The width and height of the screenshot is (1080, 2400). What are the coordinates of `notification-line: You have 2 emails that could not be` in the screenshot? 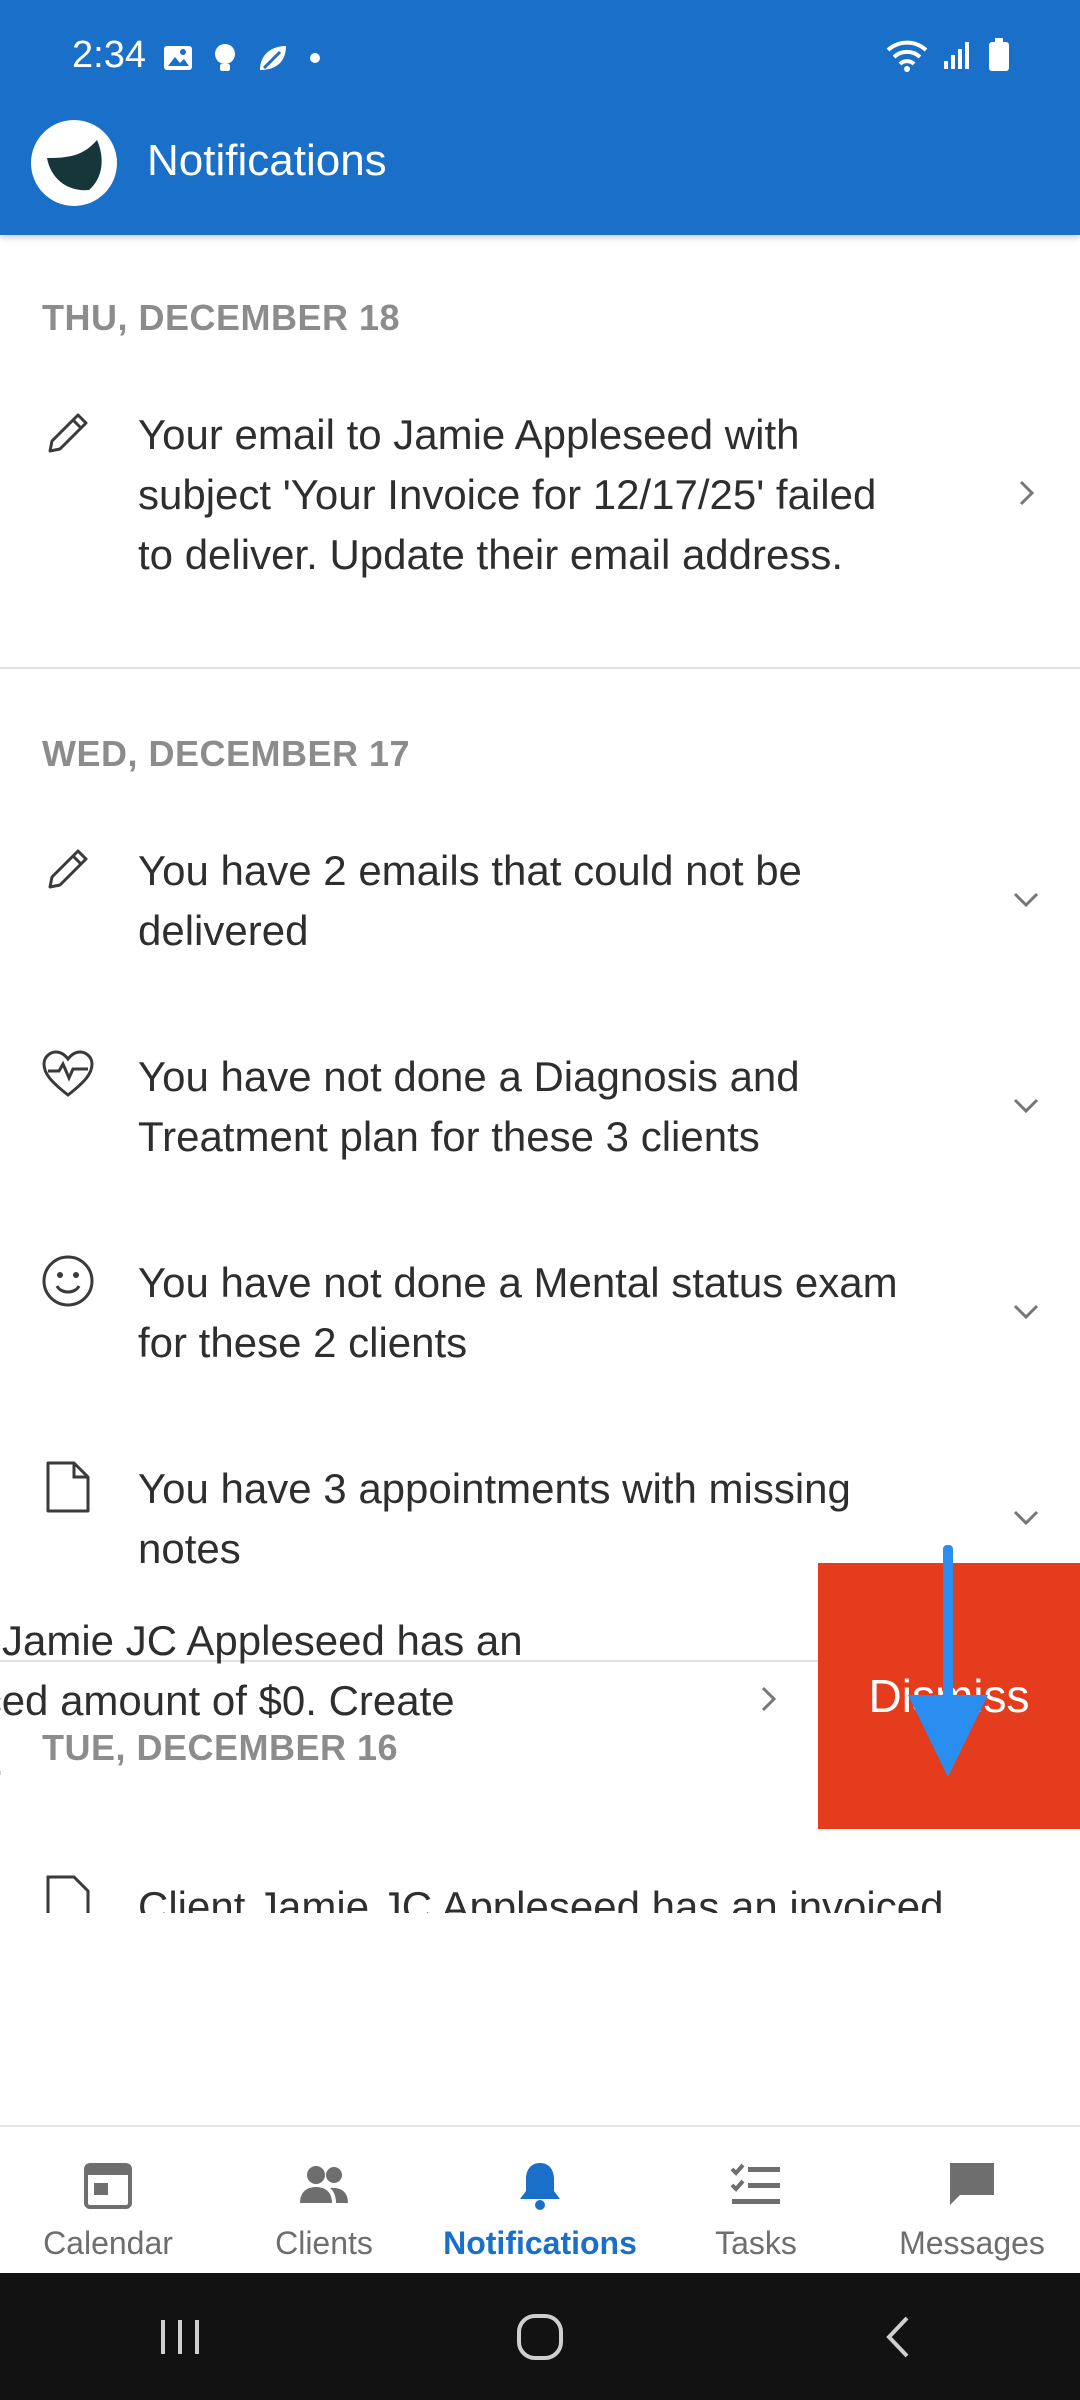 It's located at (470, 870).